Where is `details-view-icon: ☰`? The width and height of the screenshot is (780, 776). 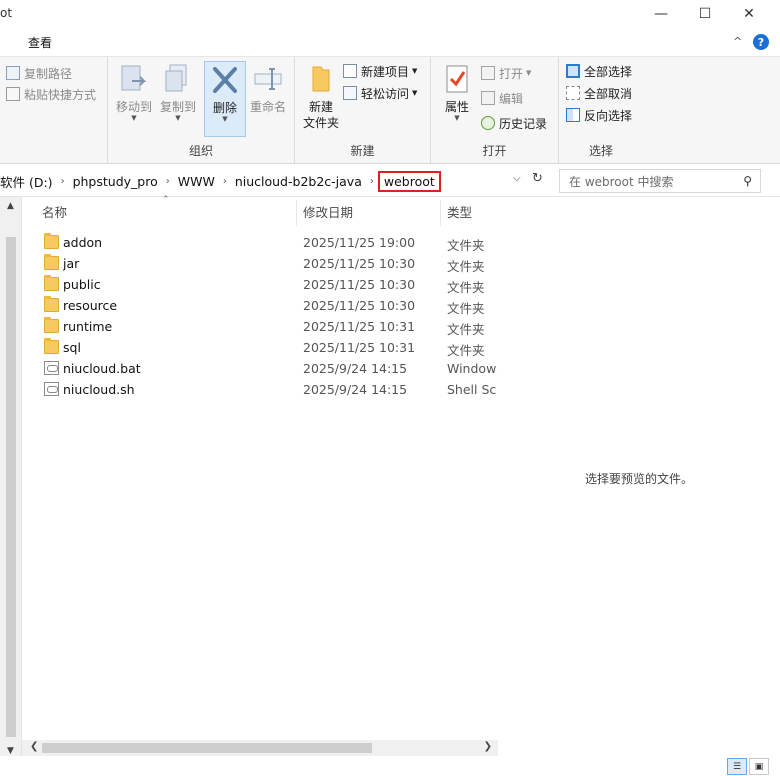 details-view-icon: ☰ is located at coordinates (737, 766).